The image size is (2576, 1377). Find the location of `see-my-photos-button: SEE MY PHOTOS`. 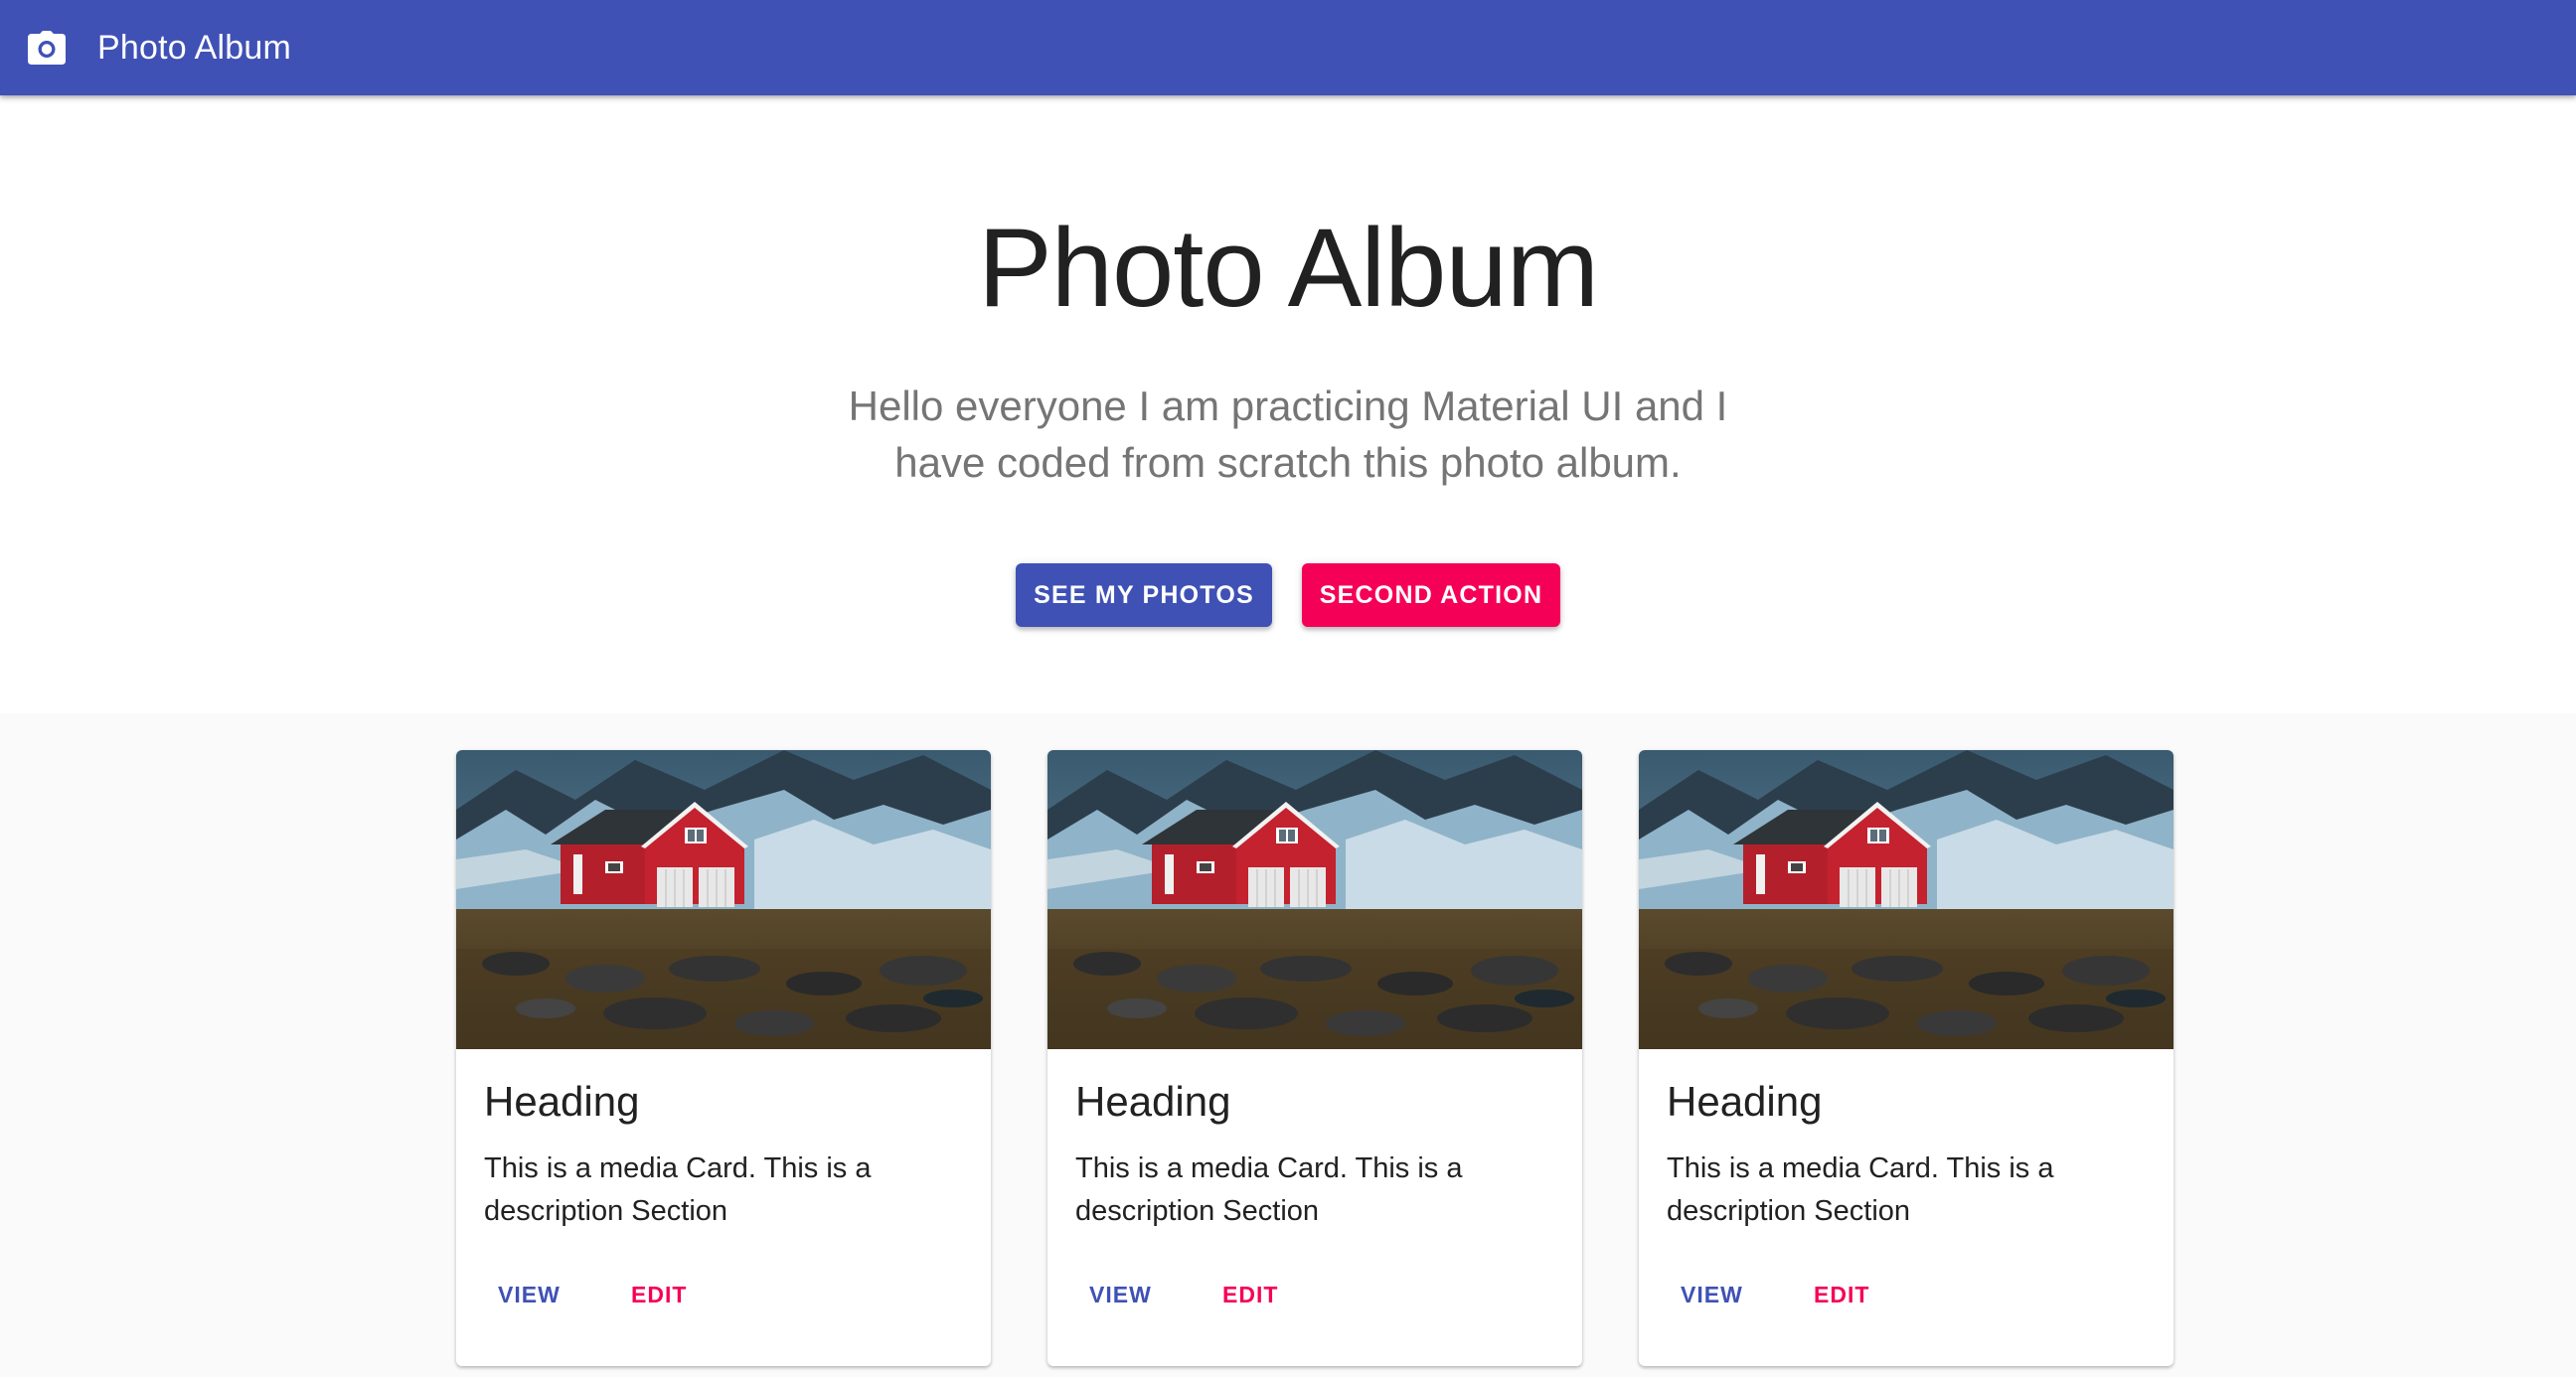

see-my-photos-button: SEE MY PHOTOS is located at coordinates (1144, 595).